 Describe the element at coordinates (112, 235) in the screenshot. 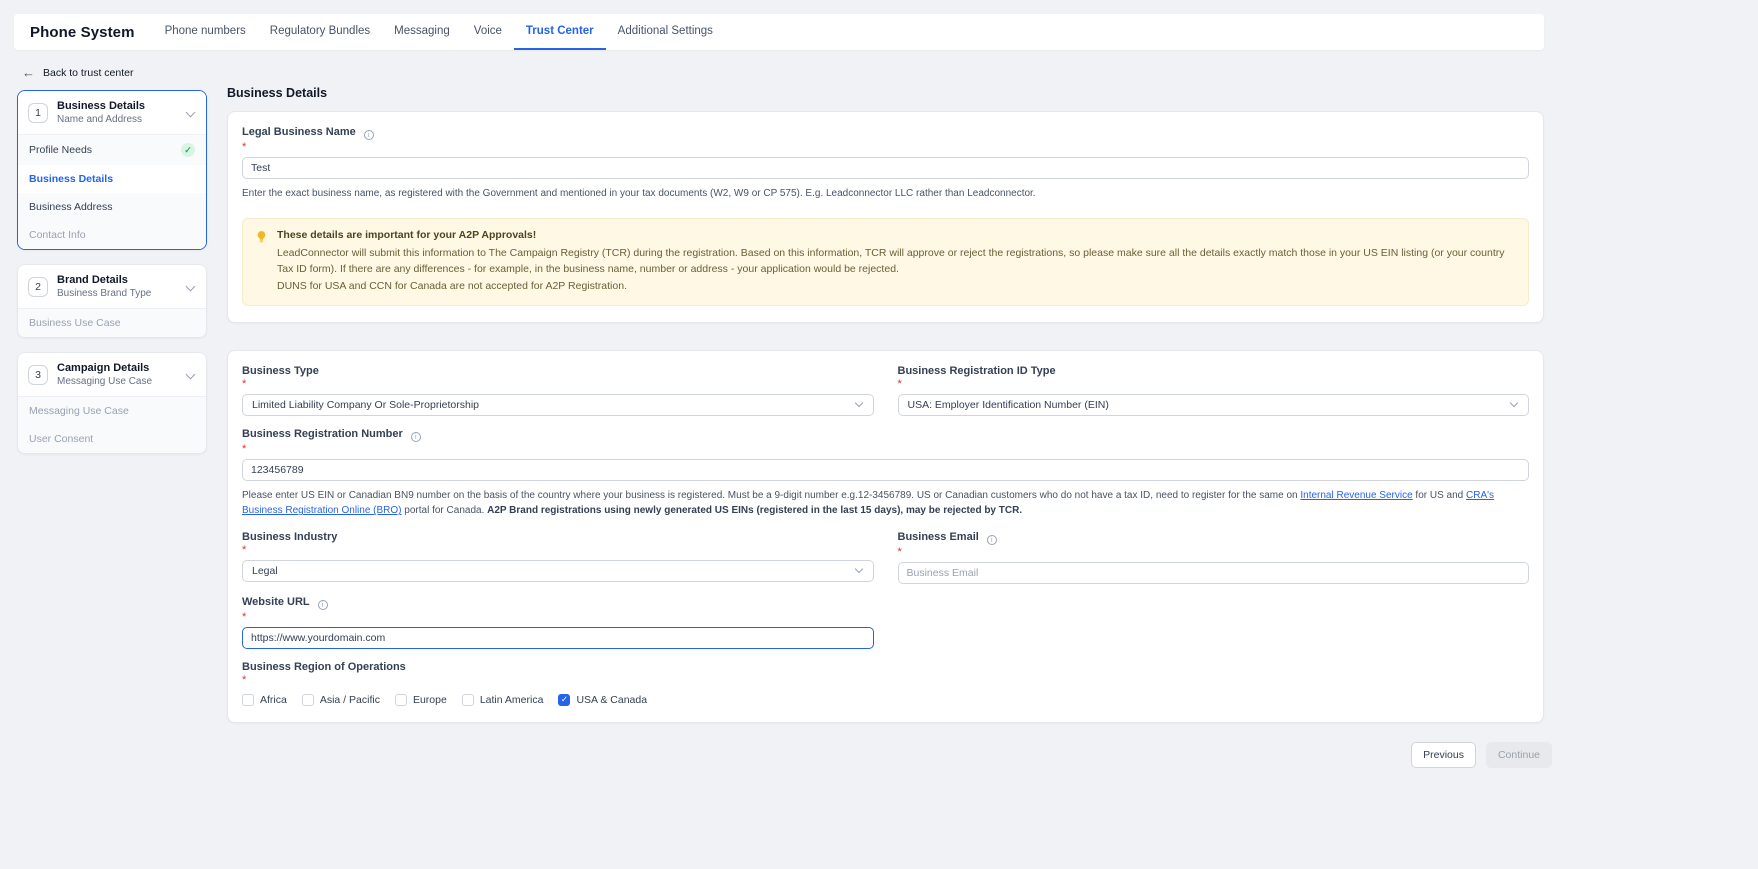

I see `sidebar-item-contact-info: Contact Info` at that location.